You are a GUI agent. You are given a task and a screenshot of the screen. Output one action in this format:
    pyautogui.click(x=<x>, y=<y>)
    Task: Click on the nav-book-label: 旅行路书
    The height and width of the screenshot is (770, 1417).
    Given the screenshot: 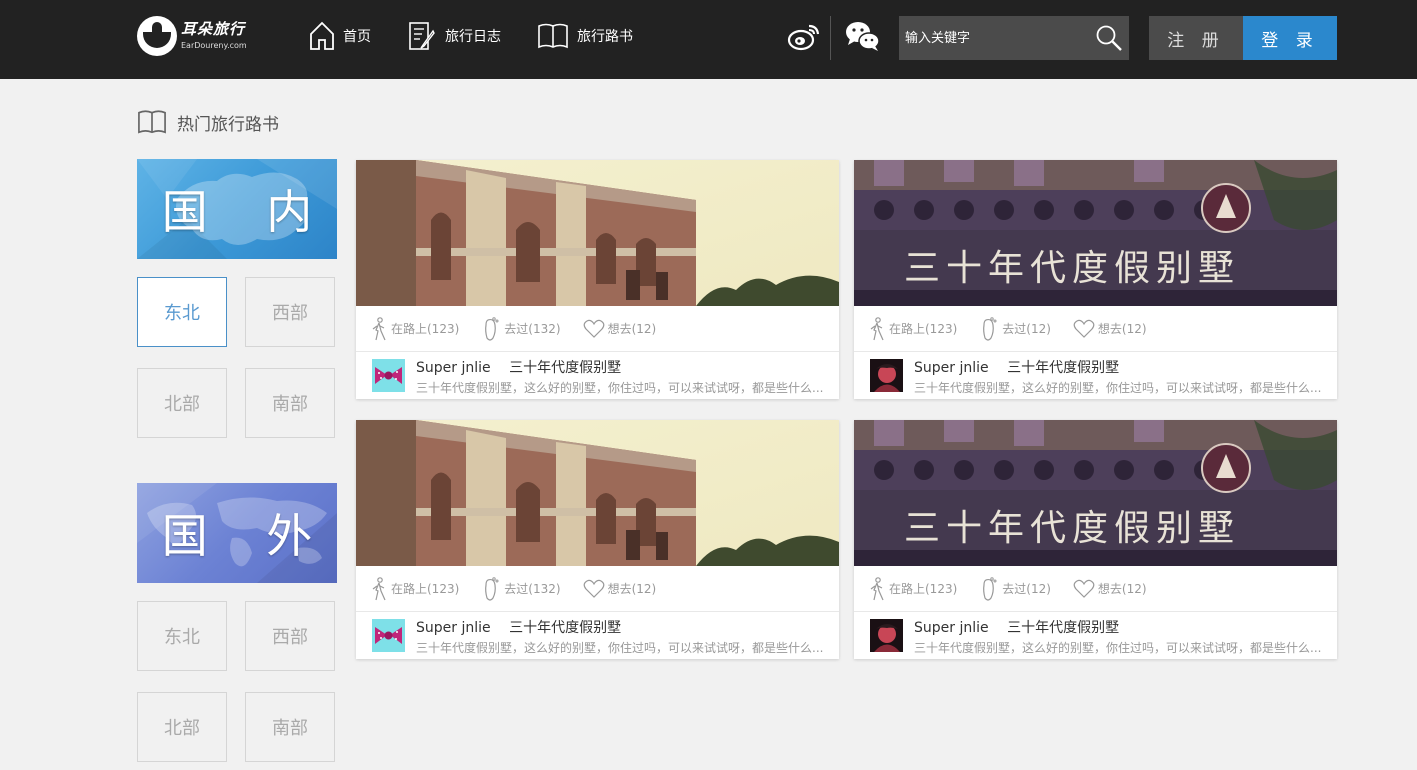 What is the action you would take?
    pyautogui.click(x=605, y=37)
    